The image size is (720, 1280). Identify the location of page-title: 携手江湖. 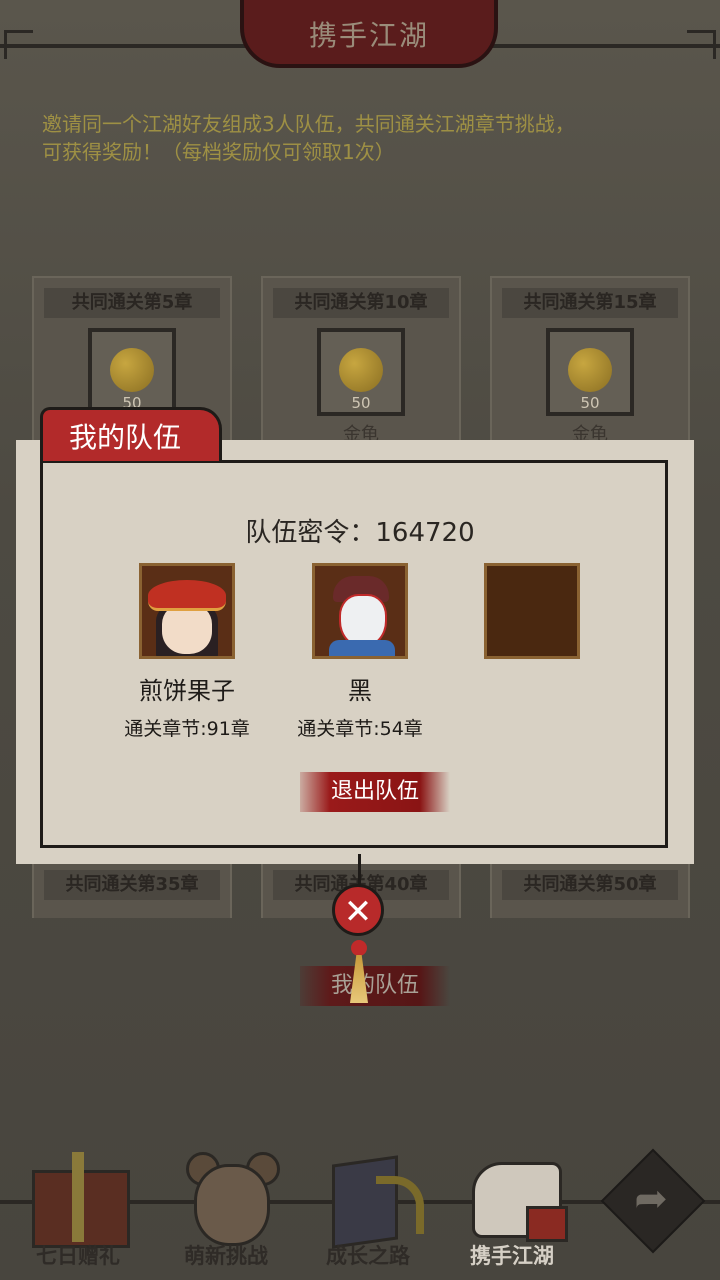
(368, 35).